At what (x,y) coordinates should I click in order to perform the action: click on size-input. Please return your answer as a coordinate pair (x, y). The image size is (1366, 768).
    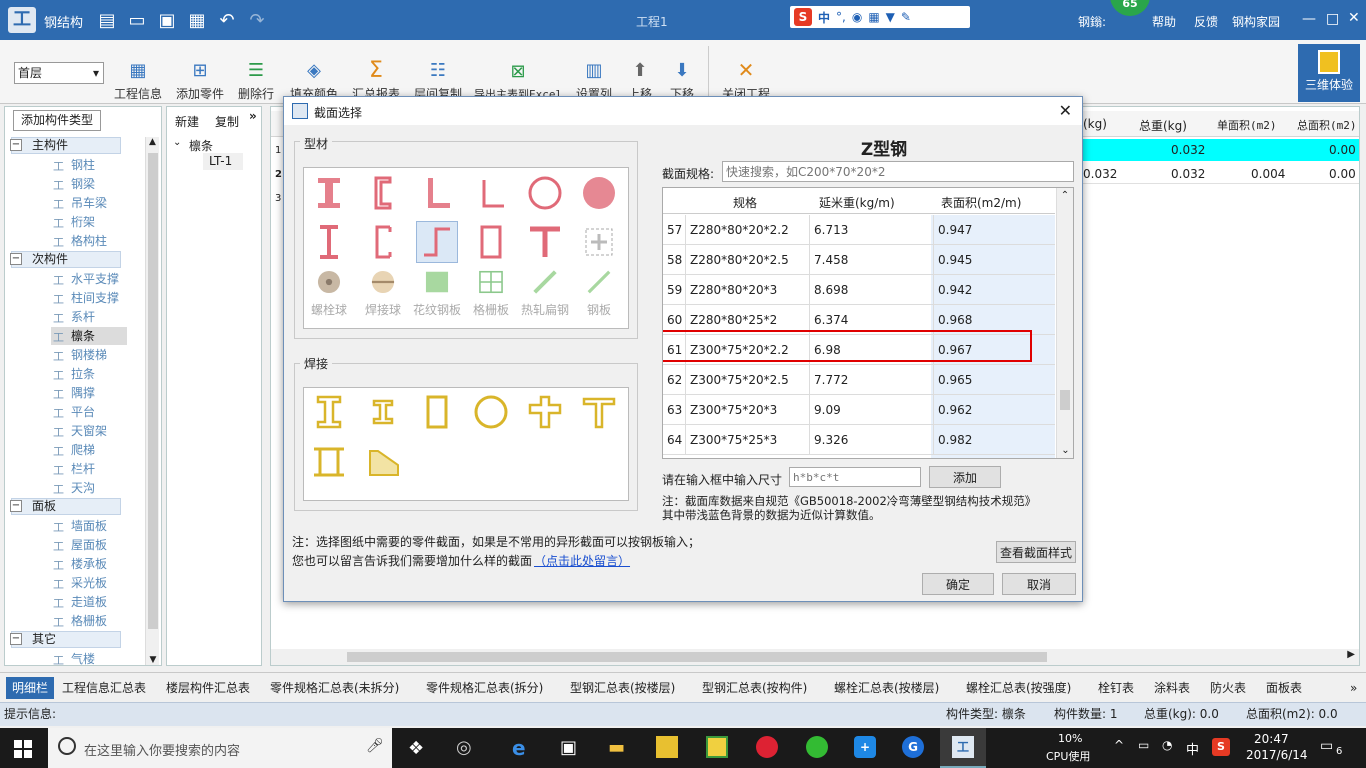
    Looking at the image, I should click on (855, 477).